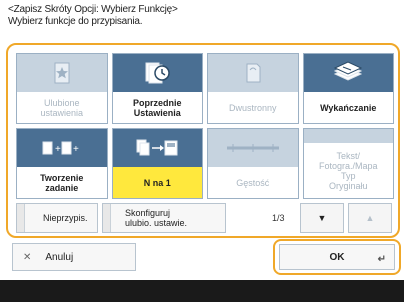 The height and width of the screenshot is (302, 404). I want to click on history-doc-icon, so click(157, 73).